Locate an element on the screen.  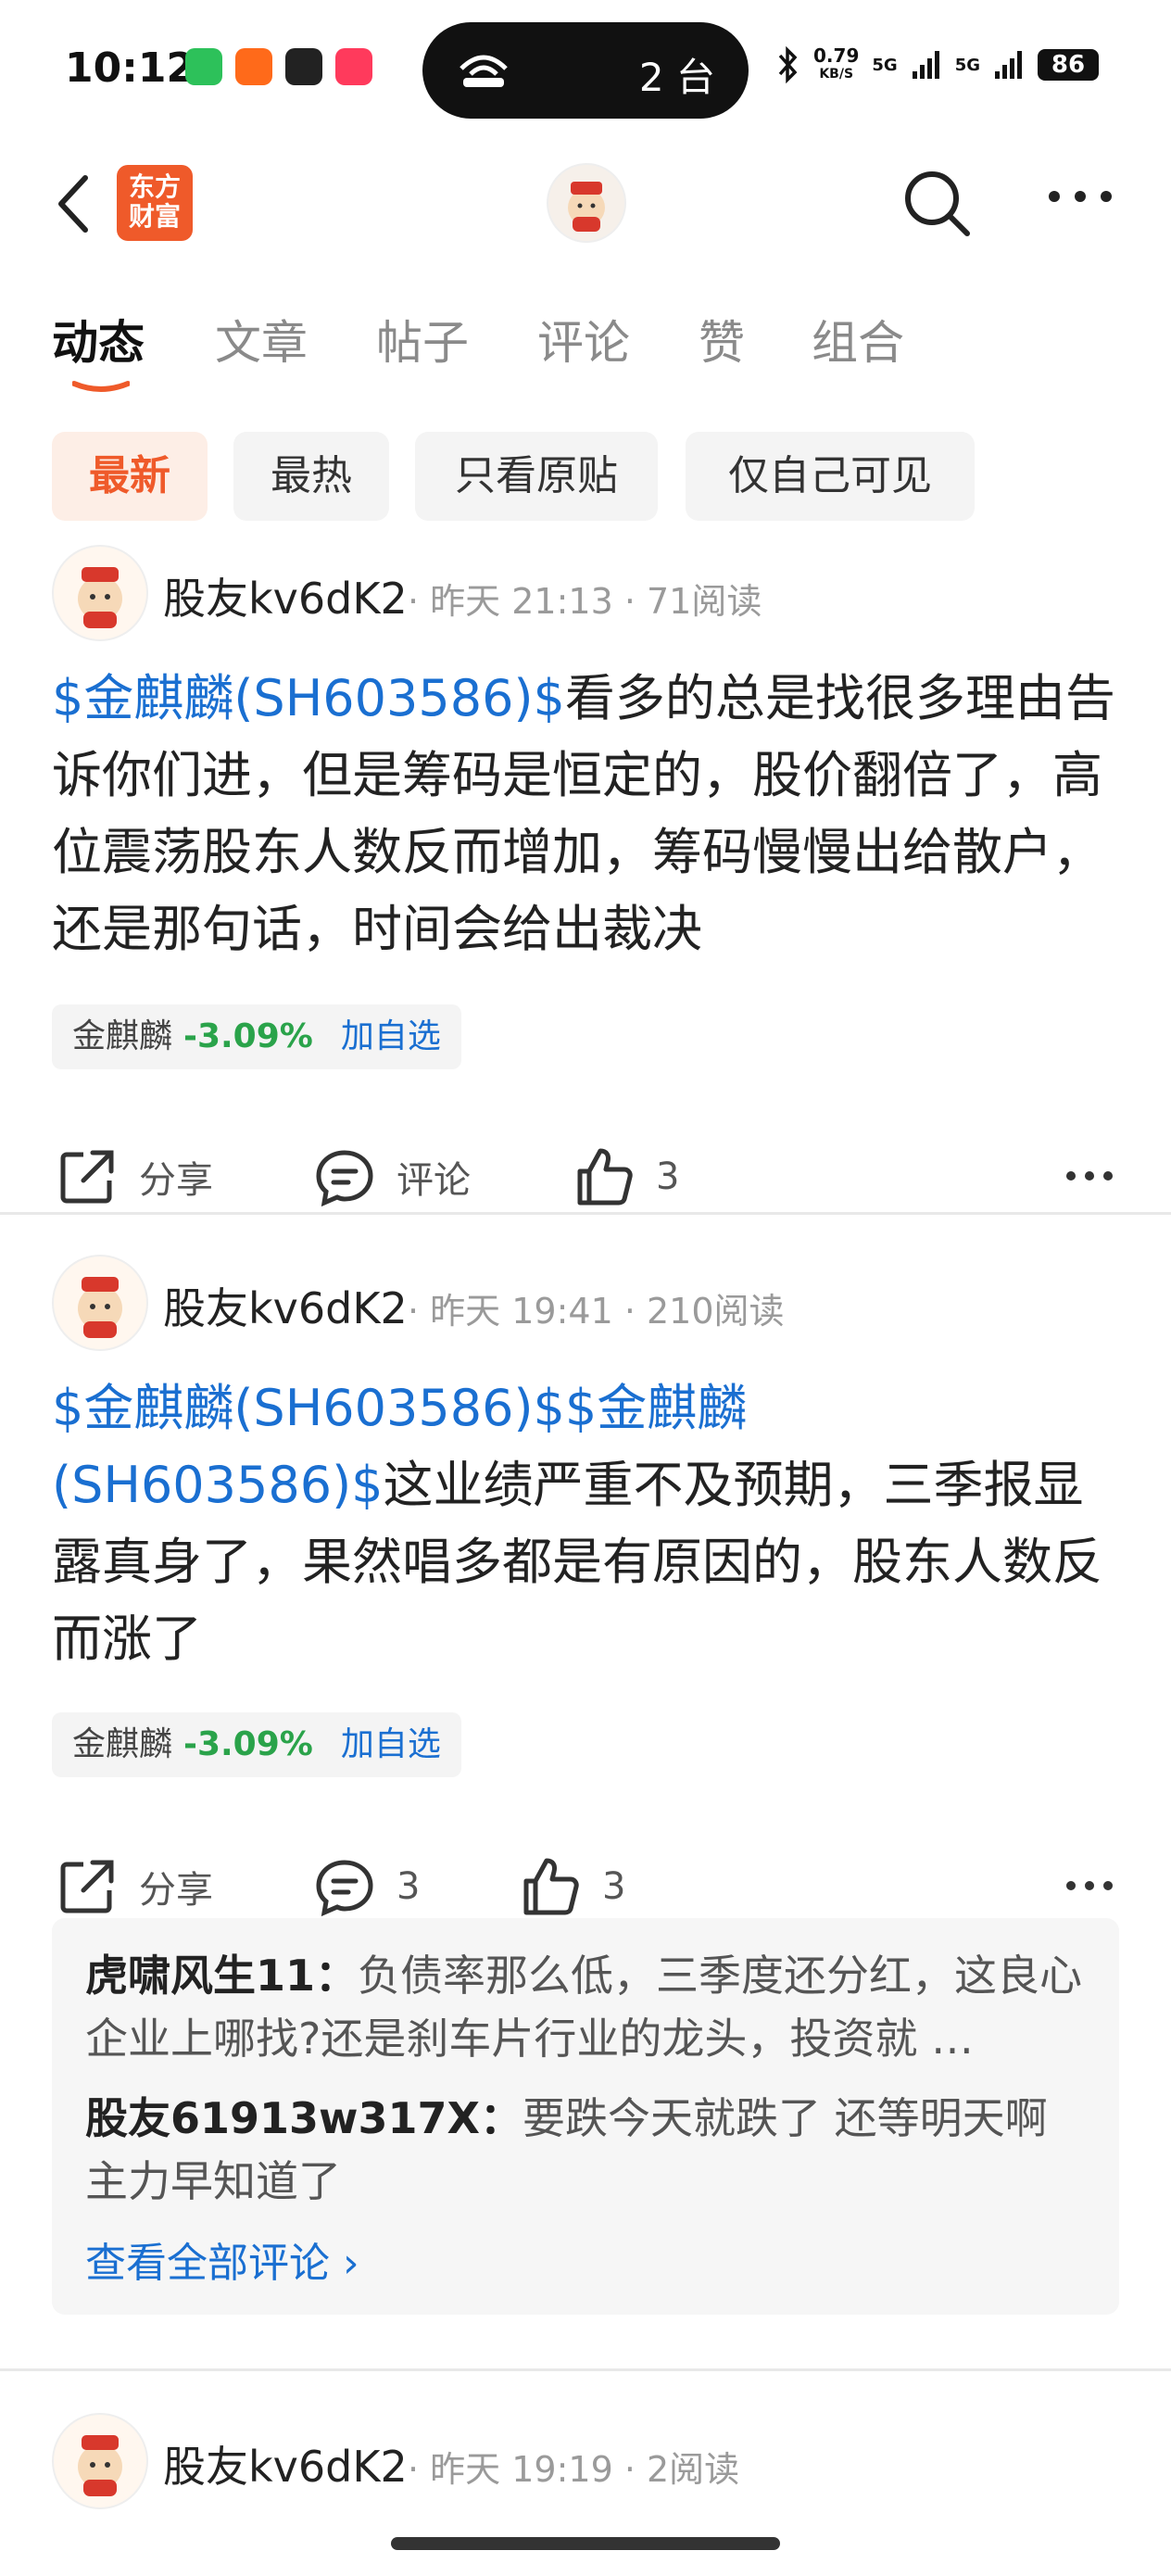
post-header: 股友kv6dK2 · 昨天 19:19 · 2阅读 is located at coordinates (584, 2461).